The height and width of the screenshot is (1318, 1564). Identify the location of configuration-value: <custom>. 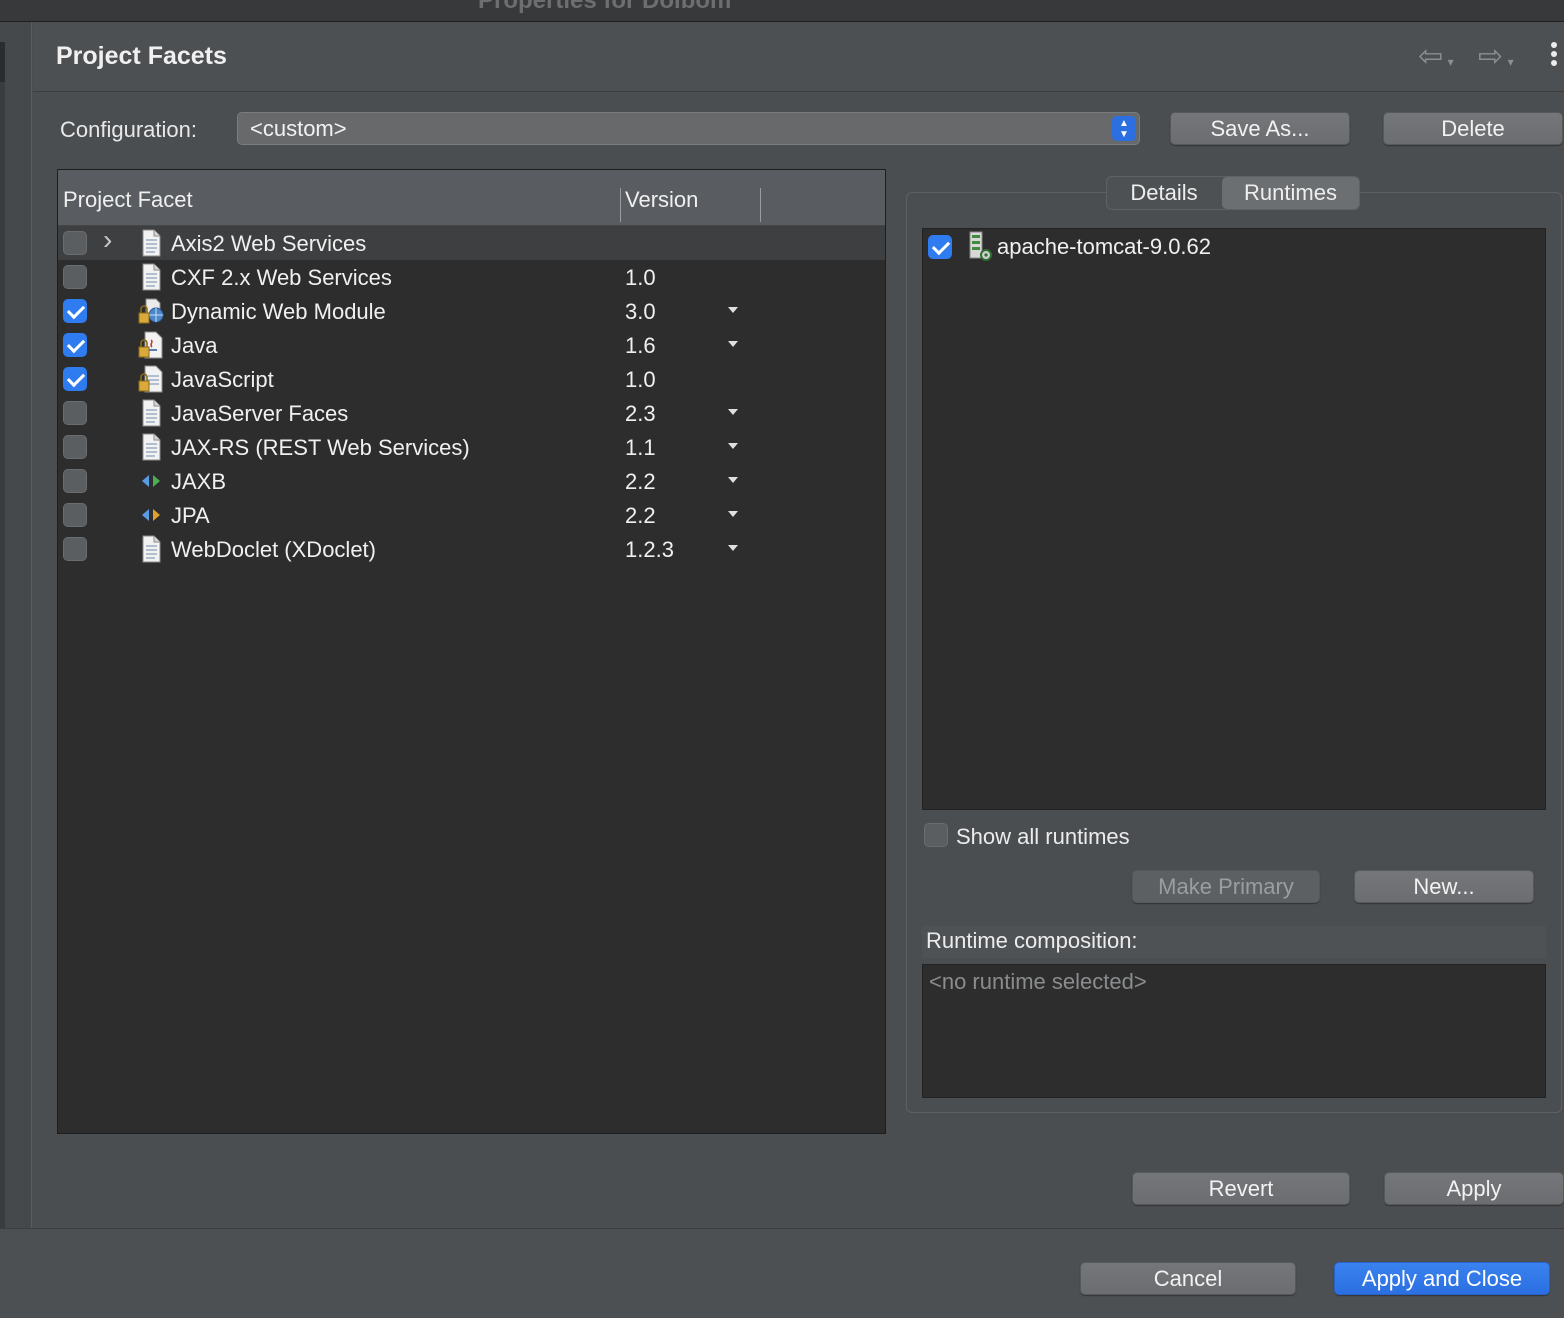
(298, 128).